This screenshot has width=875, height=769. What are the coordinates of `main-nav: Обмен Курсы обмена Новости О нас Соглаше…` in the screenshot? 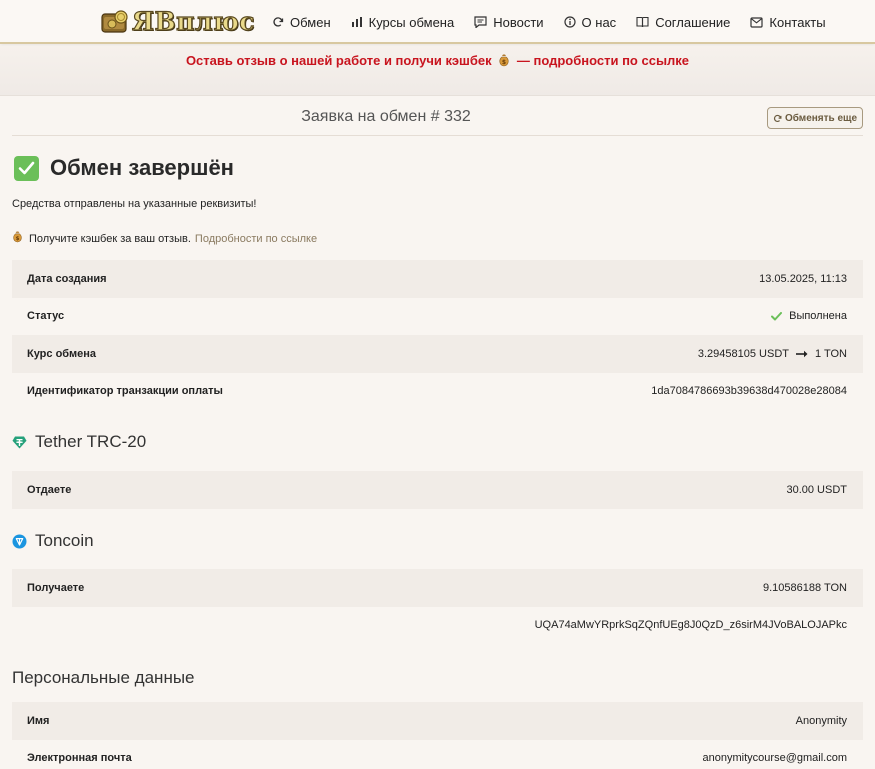 It's located at (559, 22).